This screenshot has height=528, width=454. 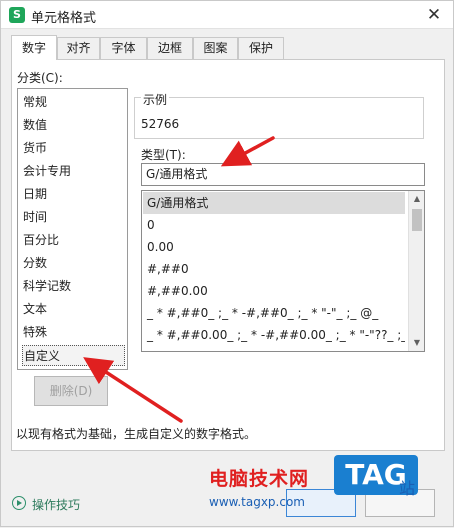 What do you see at coordinates (56, 504) in the screenshot?
I see `operation-tips-link: 操作技巧` at bounding box center [56, 504].